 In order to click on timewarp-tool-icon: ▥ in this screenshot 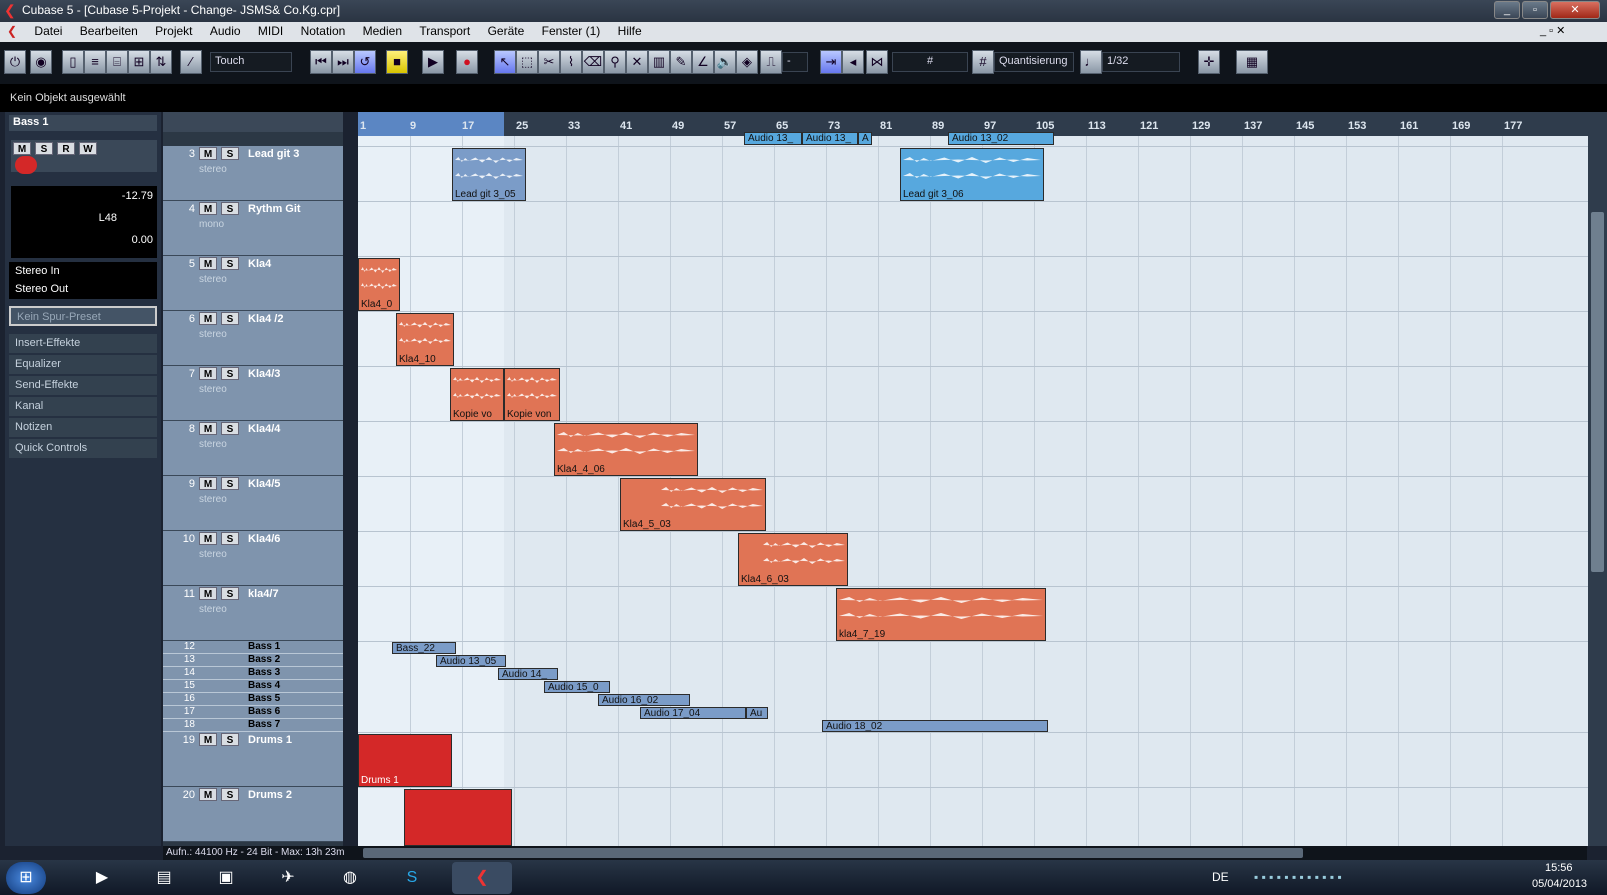, I will do `click(659, 62)`.